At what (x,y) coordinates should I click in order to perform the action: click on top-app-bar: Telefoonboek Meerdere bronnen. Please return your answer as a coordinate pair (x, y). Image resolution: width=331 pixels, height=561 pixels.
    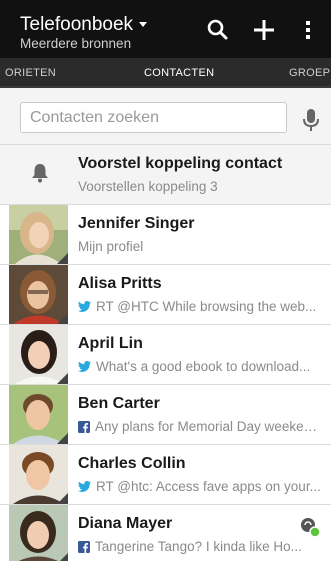
    Looking at the image, I should click on (165, 29).